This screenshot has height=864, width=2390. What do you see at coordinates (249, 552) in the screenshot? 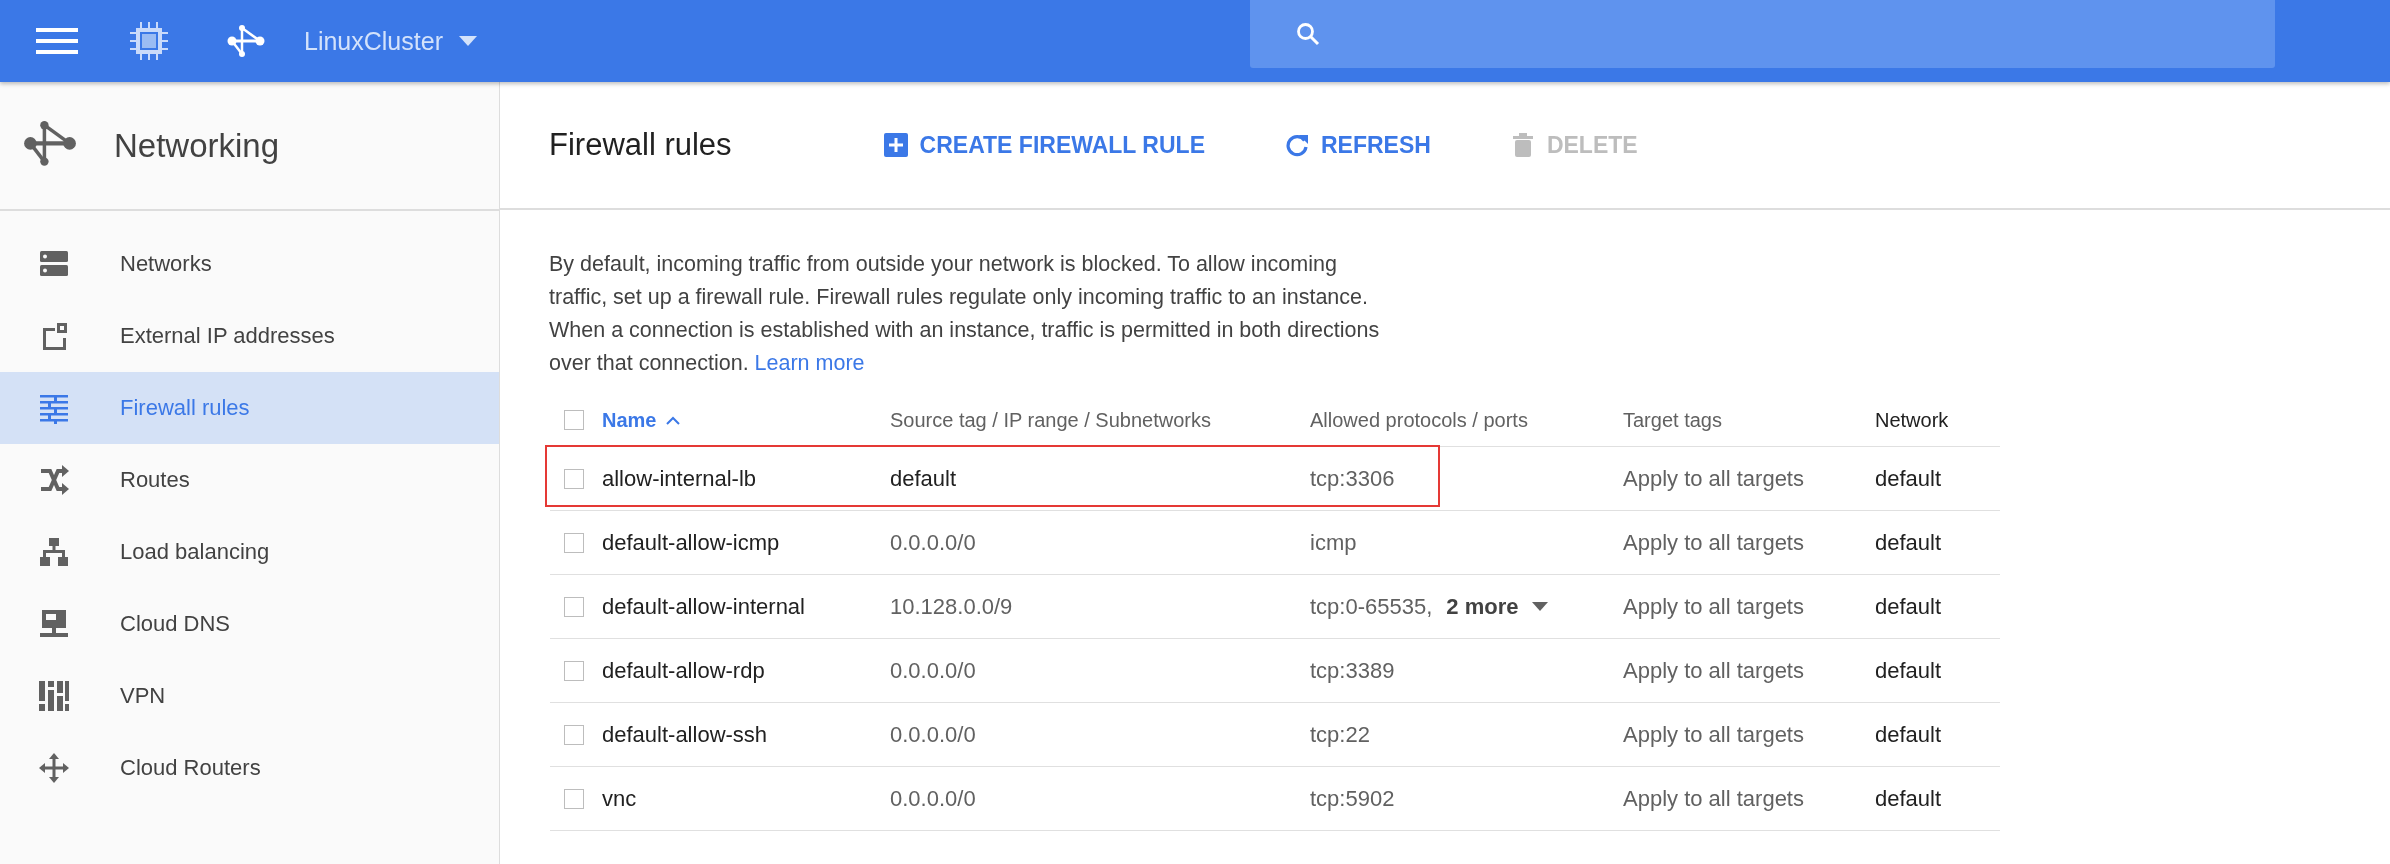
I see `sidebar-item: Load balancing` at bounding box center [249, 552].